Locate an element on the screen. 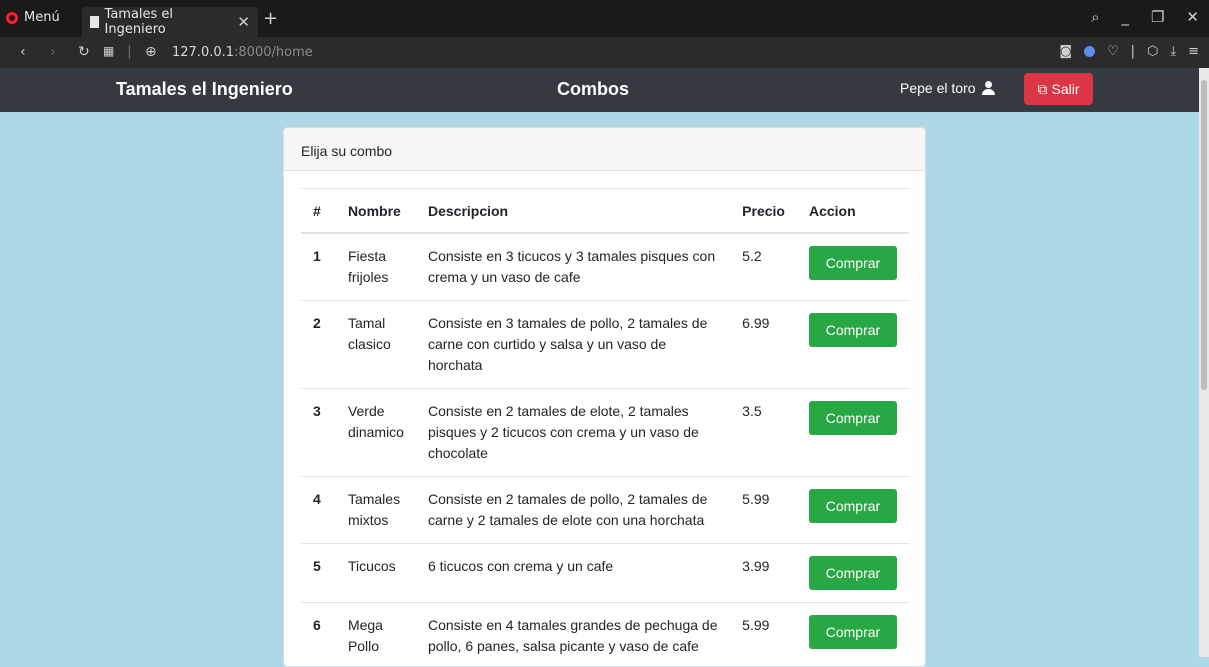  vpn-shield-icon is located at coordinates (1089, 51).